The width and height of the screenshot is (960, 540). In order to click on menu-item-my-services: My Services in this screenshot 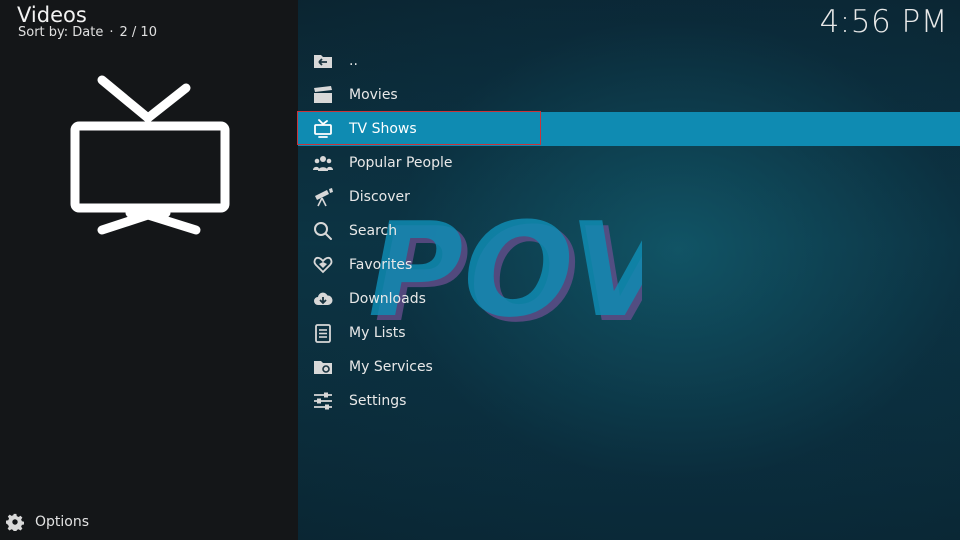, I will do `click(629, 367)`.